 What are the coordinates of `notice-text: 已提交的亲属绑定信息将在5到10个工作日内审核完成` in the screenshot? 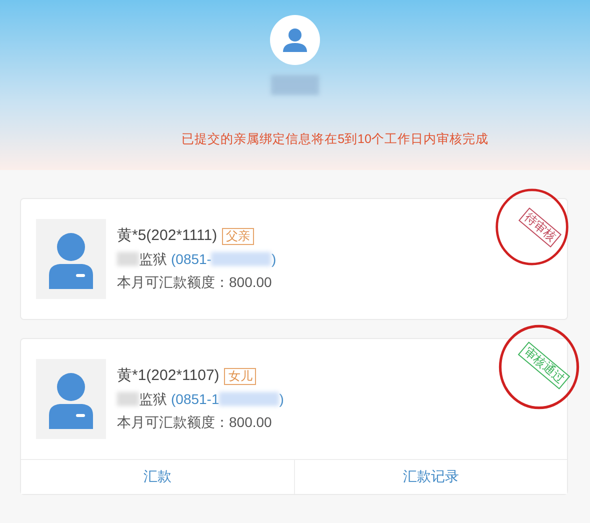 It's located at (335, 139).